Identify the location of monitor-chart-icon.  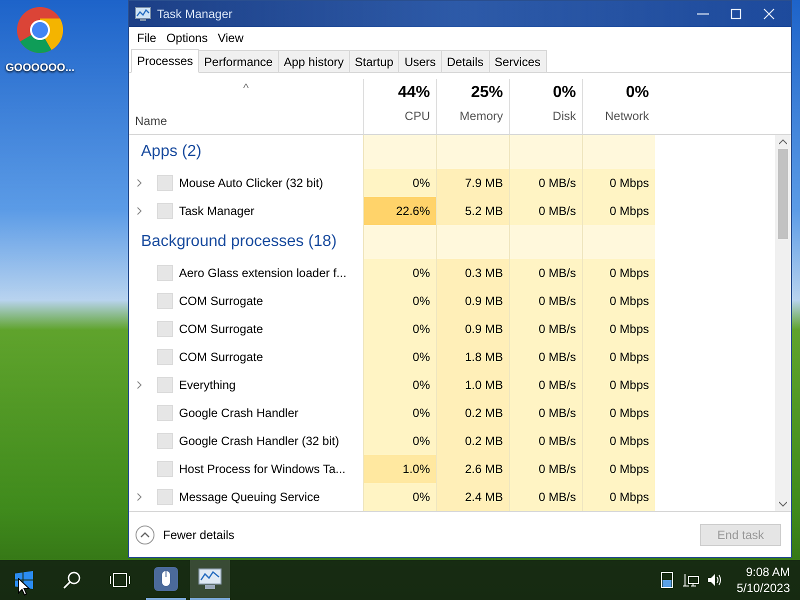
(143, 14).